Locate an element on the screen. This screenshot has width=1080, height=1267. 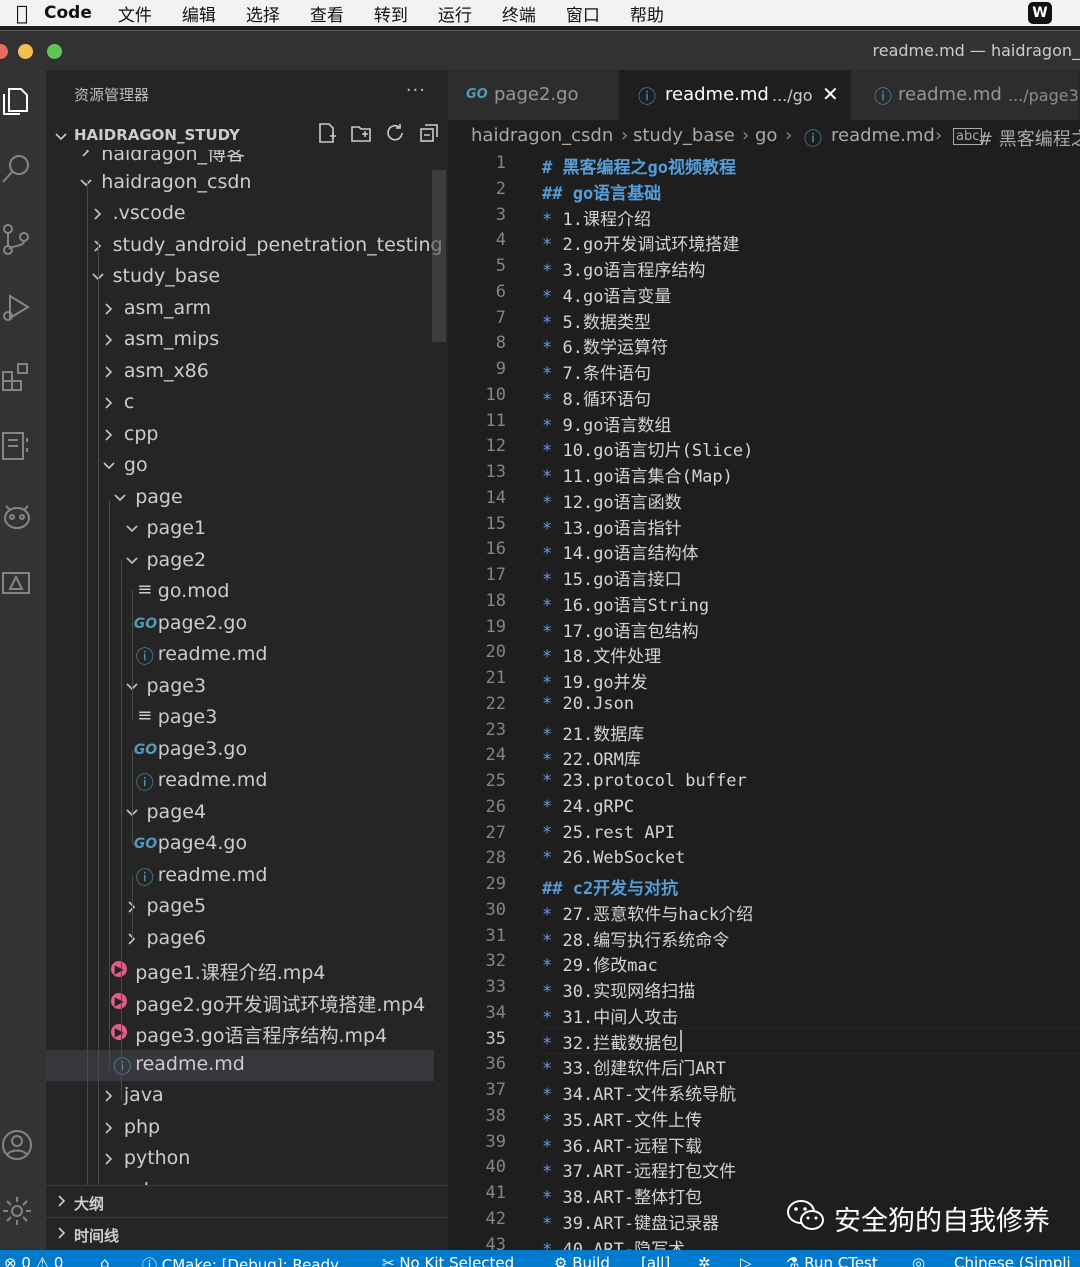
sidebar-scrollbar-thumb is located at coordinates (439, 256).